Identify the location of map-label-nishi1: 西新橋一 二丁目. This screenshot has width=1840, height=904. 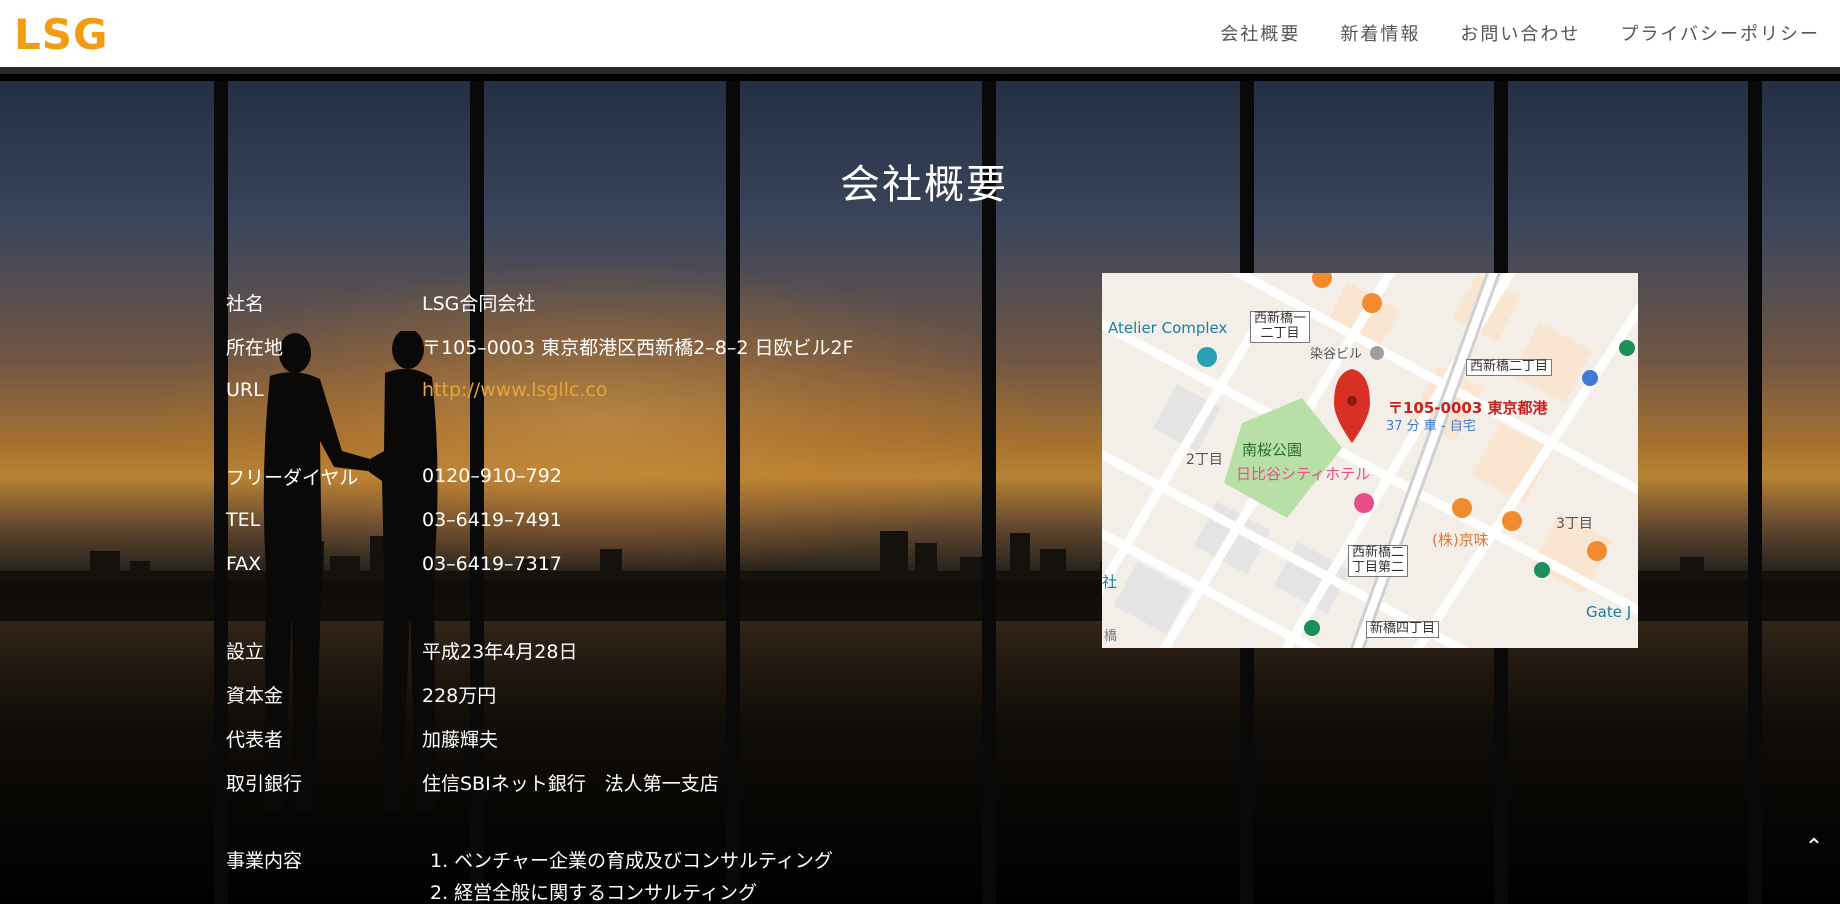
(1280, 327).